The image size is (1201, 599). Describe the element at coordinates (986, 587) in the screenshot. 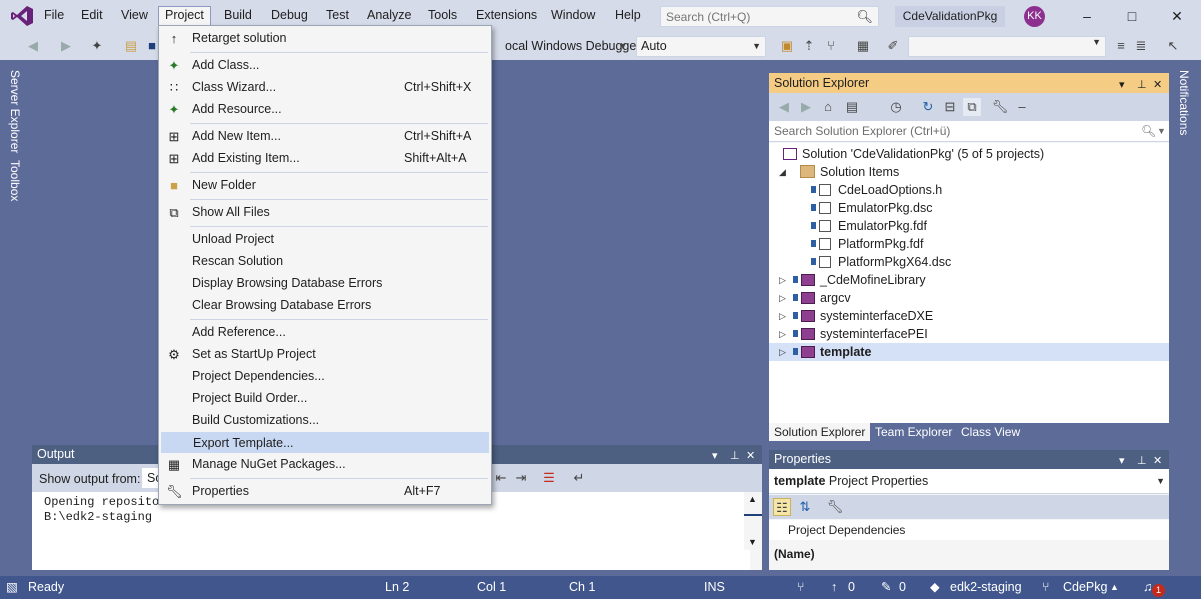

I see `status-branch: edk2-staging` at that location.